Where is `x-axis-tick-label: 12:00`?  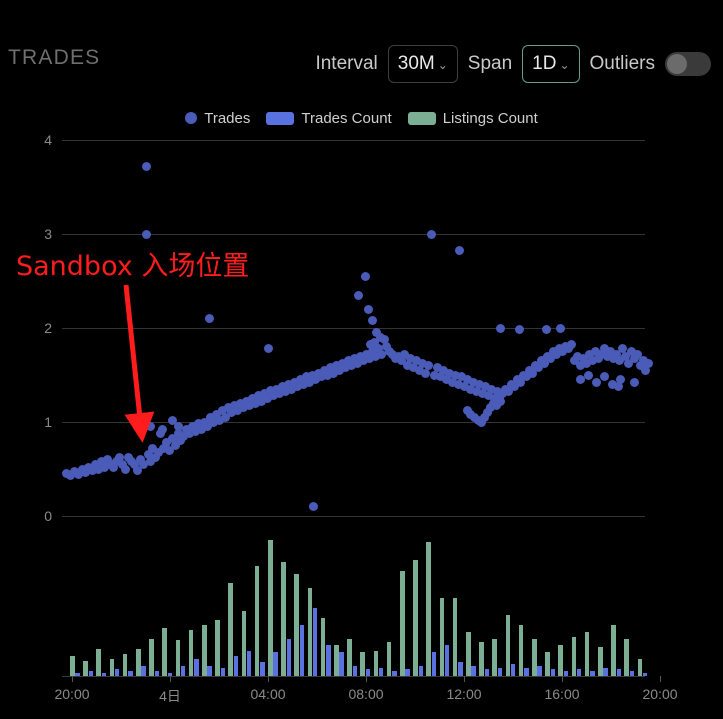 x-axis-tick-label: 12:00 is located at coordinates (464, 694).